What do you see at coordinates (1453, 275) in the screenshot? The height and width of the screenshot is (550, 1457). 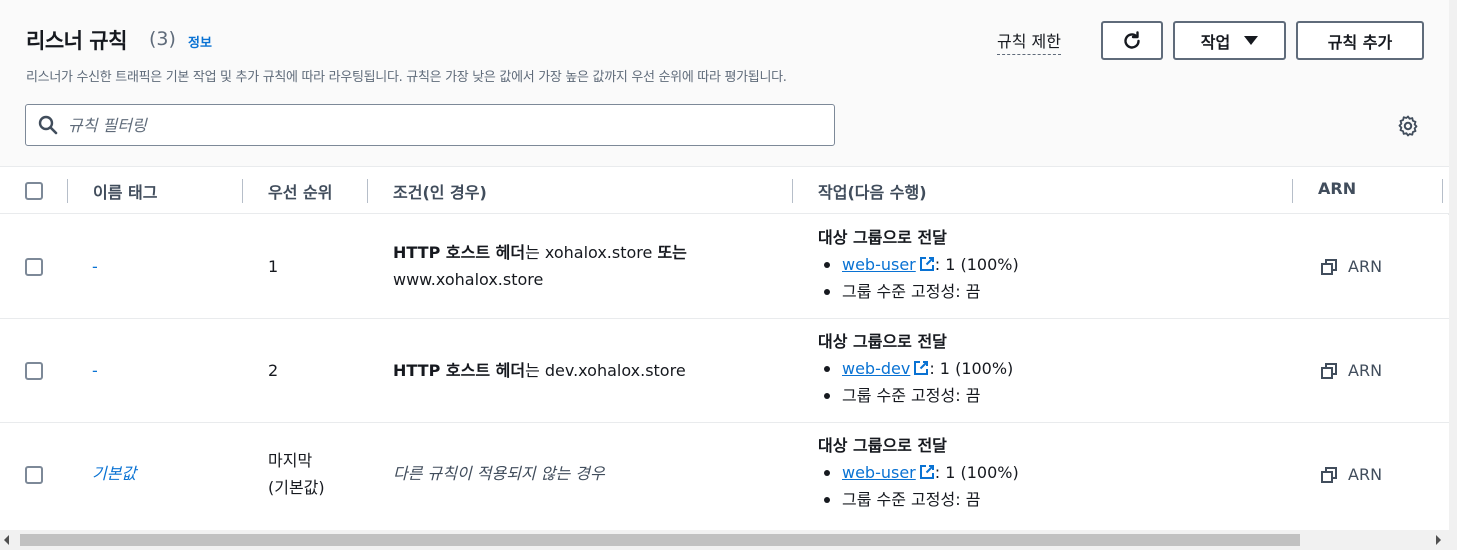 I see `vertical-scrollbar` at bounding box center [1453, 275].